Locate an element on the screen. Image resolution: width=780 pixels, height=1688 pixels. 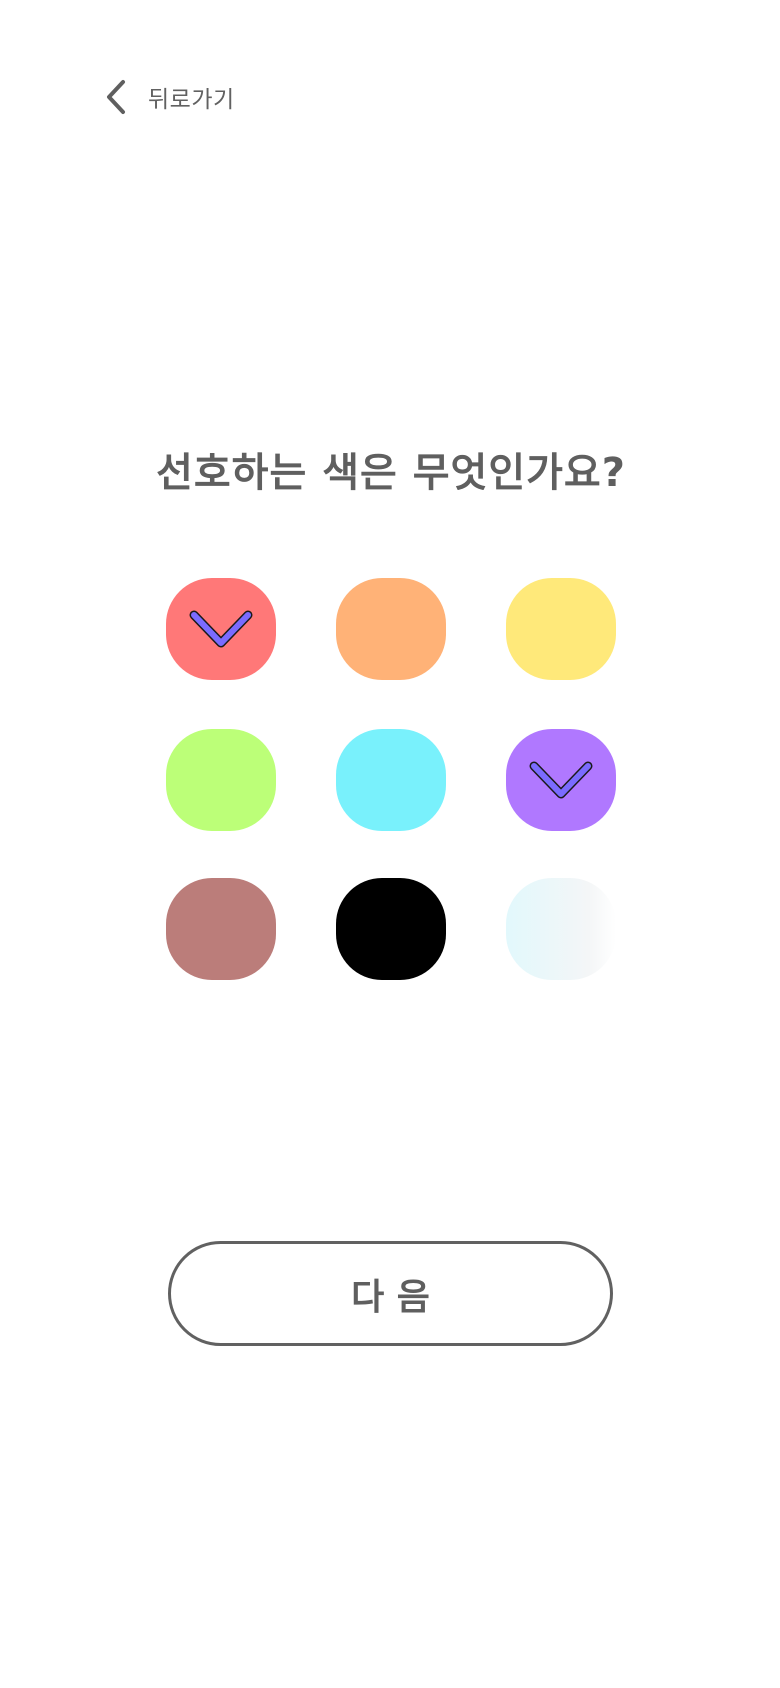
page-title: 선호하는 색은 무엇인가요? is located at coordinates (391, 473).